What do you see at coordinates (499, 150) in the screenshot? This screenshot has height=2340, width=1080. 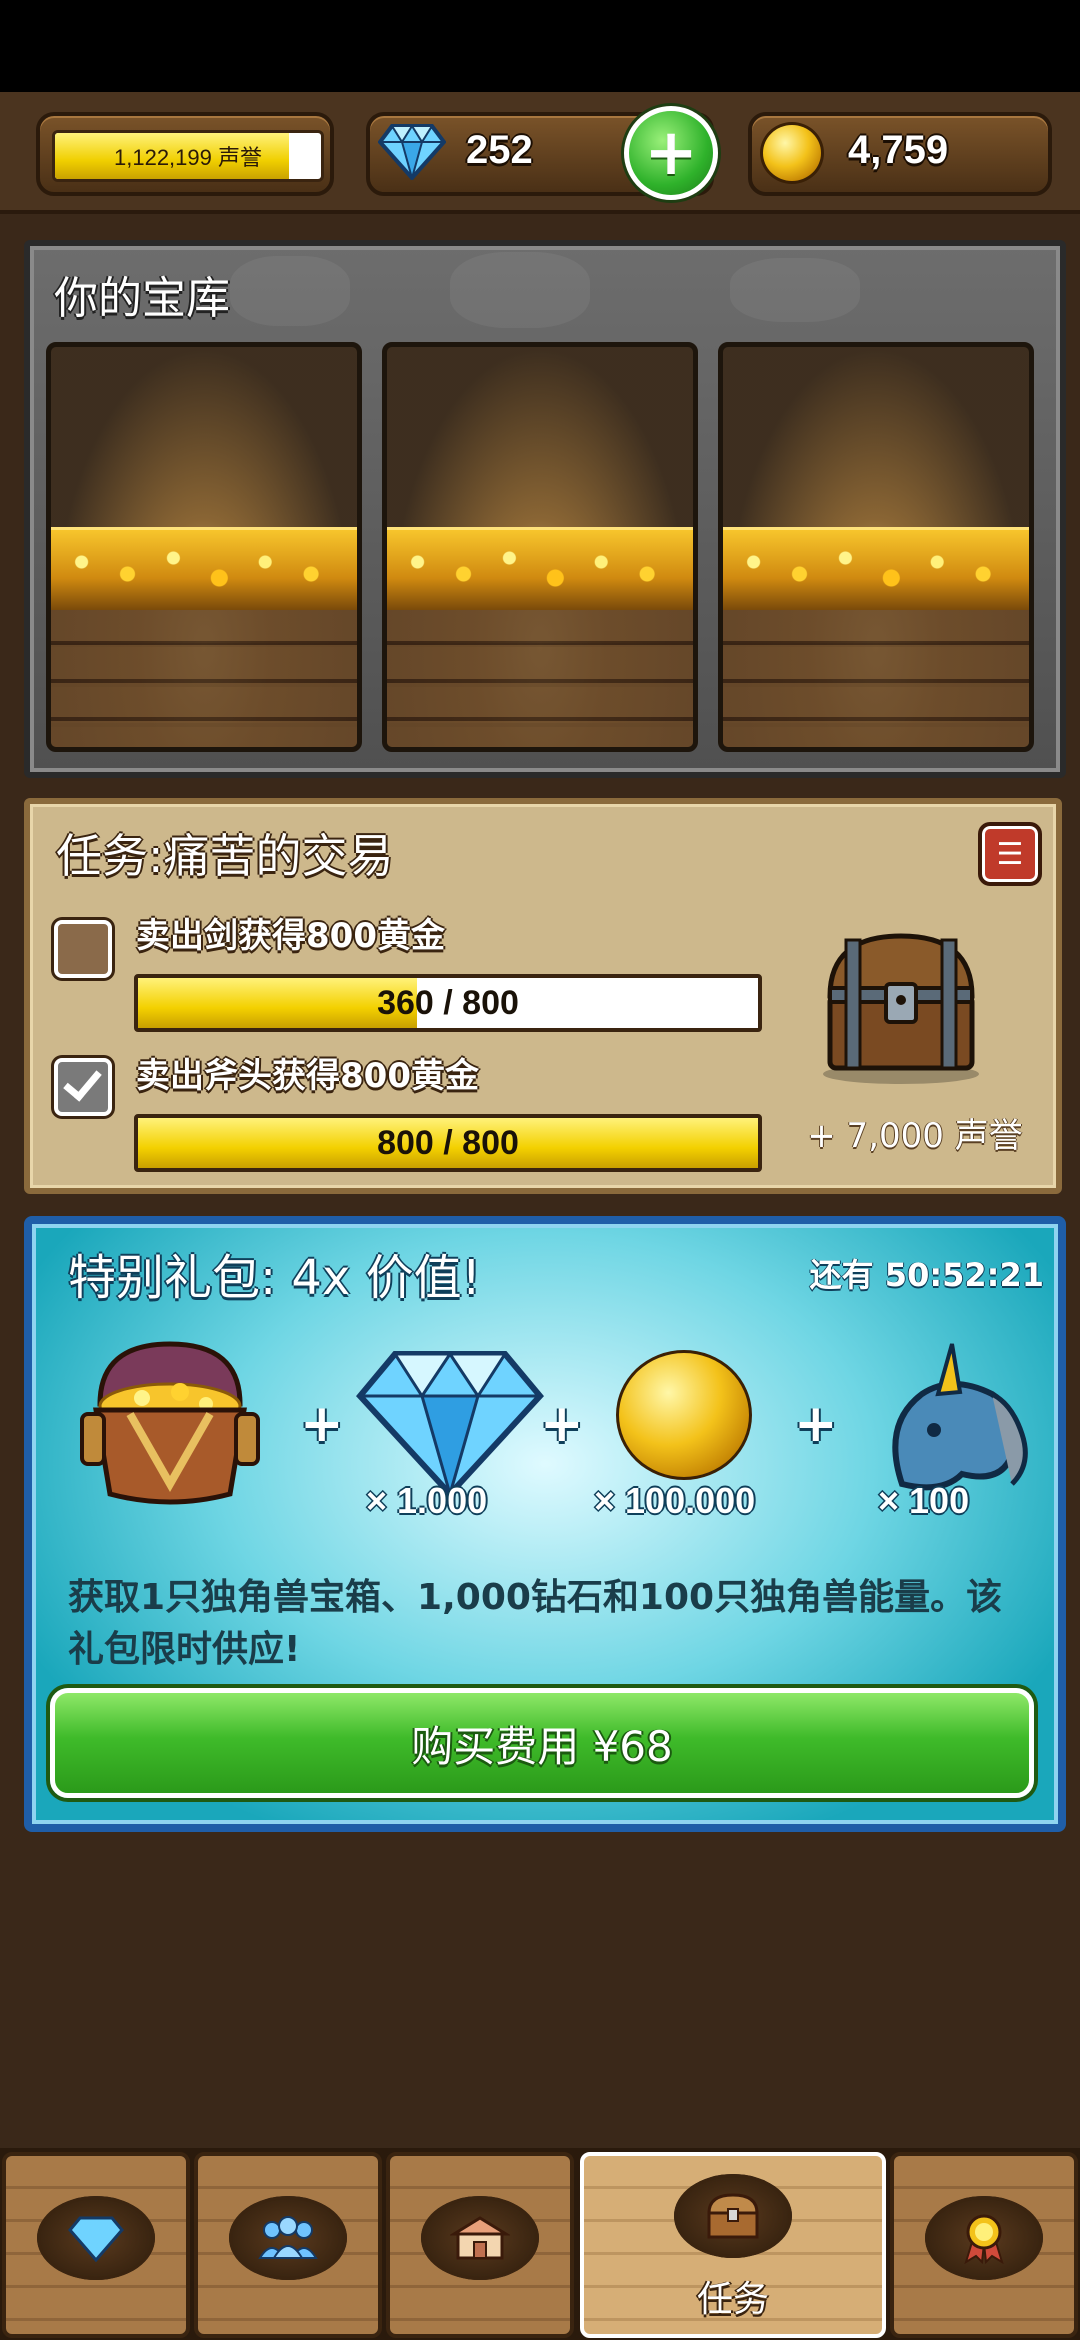 I see `gem-count: 252` at bounding box center [499, 150].